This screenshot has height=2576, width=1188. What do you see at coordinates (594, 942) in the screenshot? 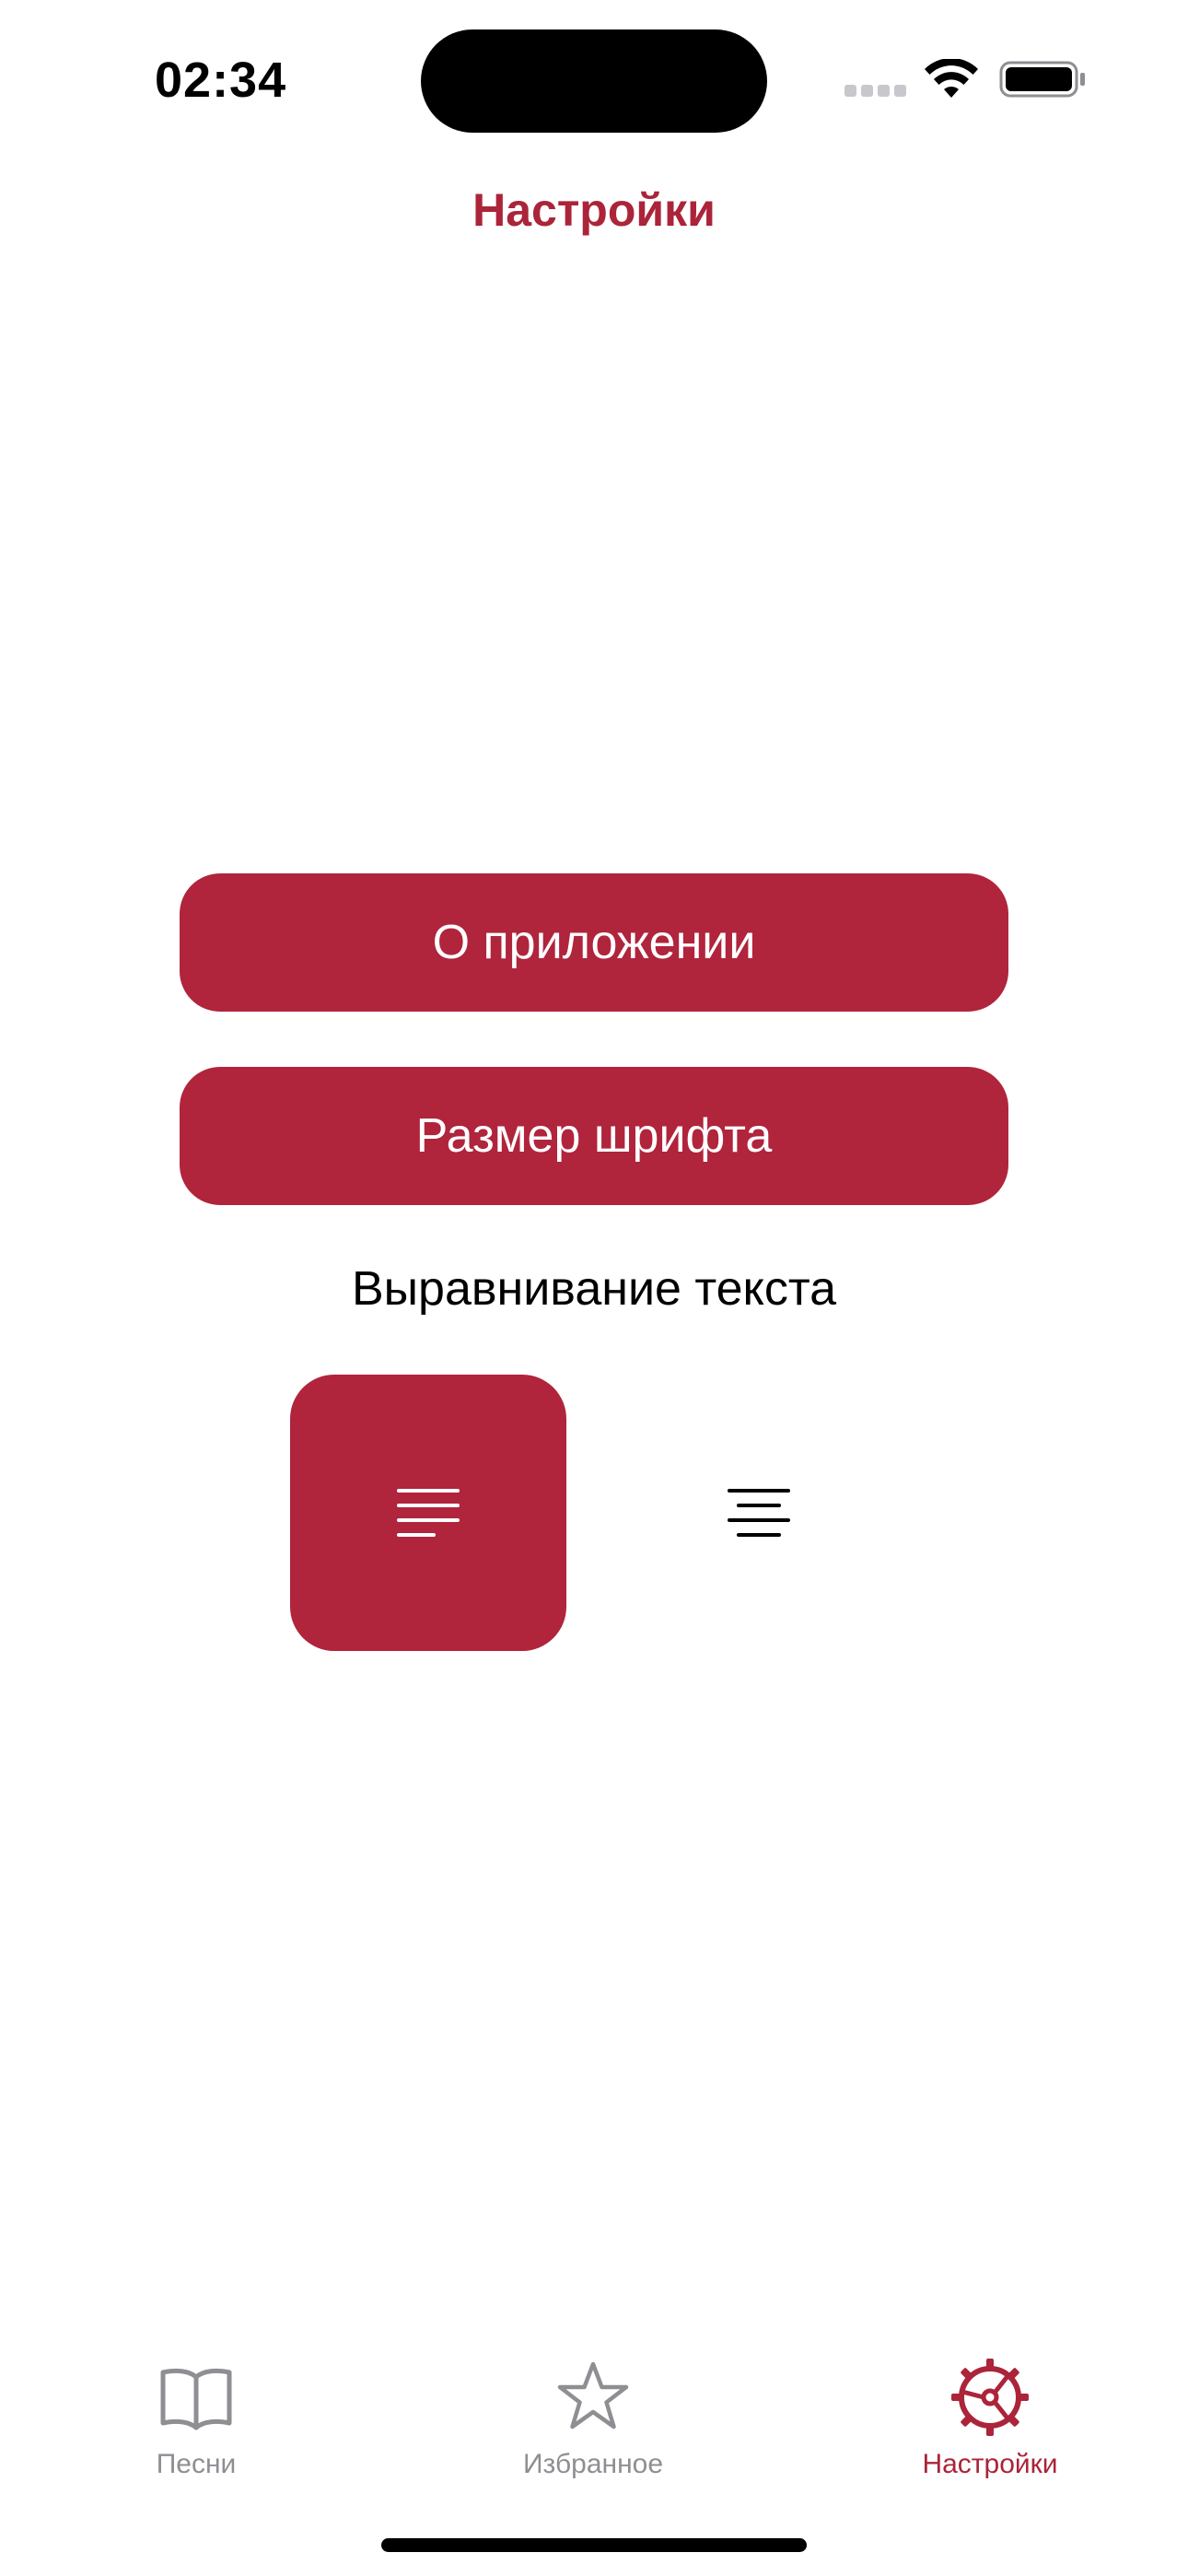
I see `about-app-button: О приложении` at bounding box center [594, 942].